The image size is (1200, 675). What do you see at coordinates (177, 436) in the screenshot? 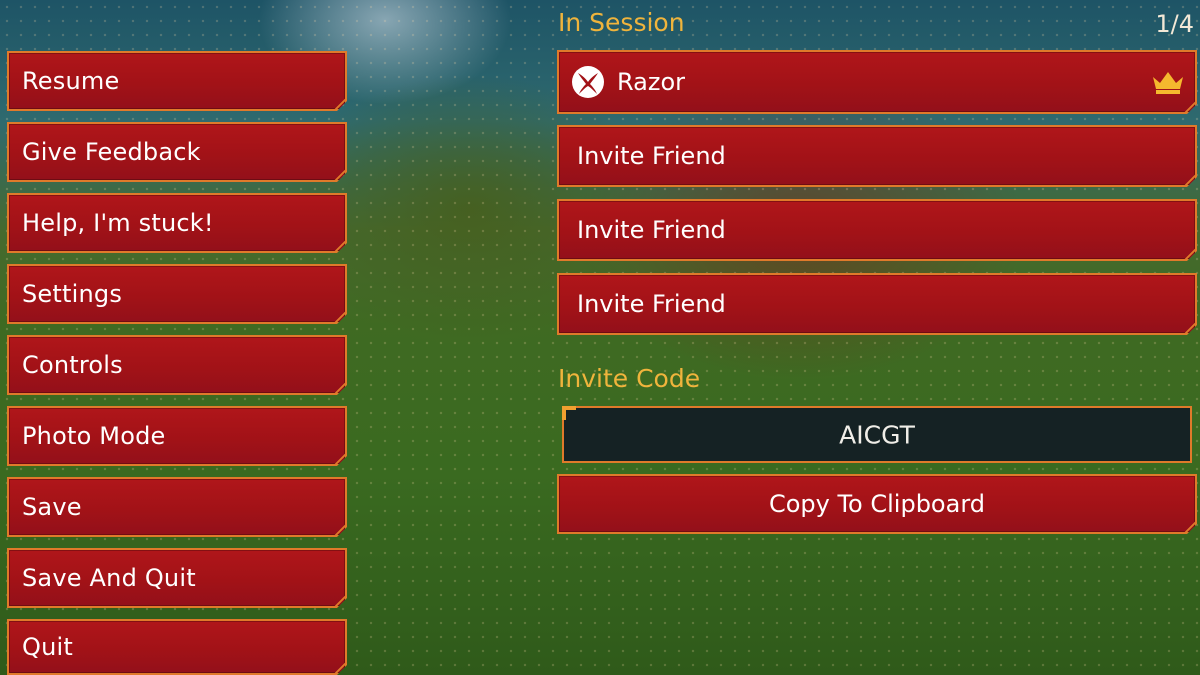
I see `photo-mode-button: Photo Mode` at bounding box center [177, 436].